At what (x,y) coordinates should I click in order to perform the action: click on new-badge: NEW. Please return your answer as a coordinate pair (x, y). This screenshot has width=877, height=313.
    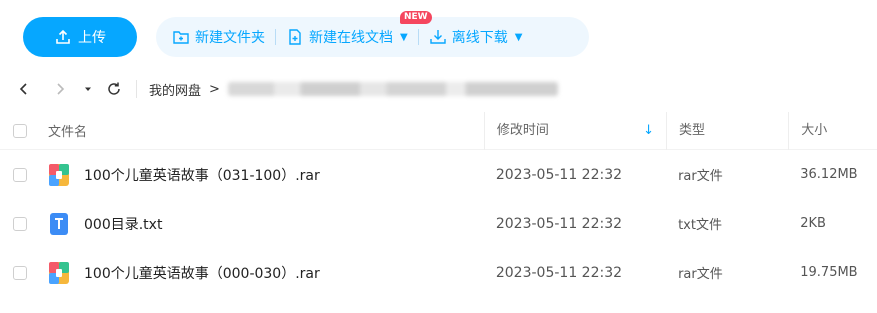
    Looking at the image, I should click on (416, 17).